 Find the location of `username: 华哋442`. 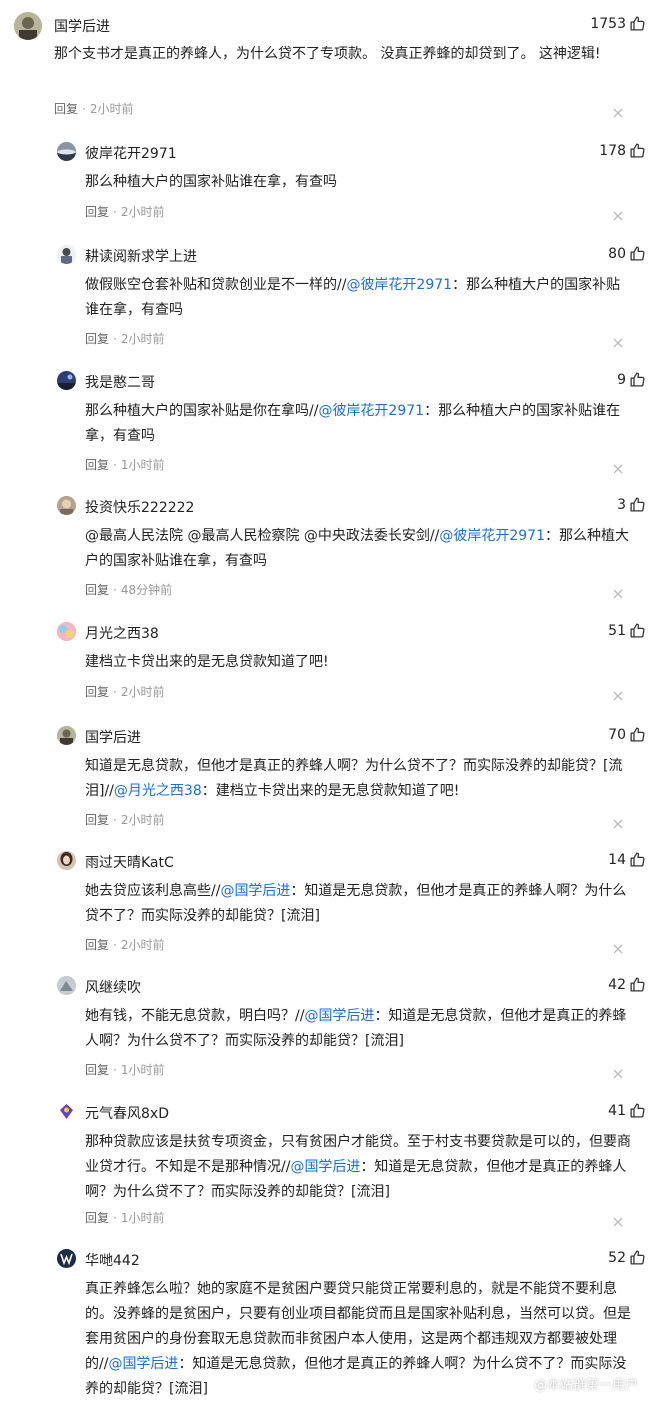

username: 华哋442 is located at coordinates (112, 1260).